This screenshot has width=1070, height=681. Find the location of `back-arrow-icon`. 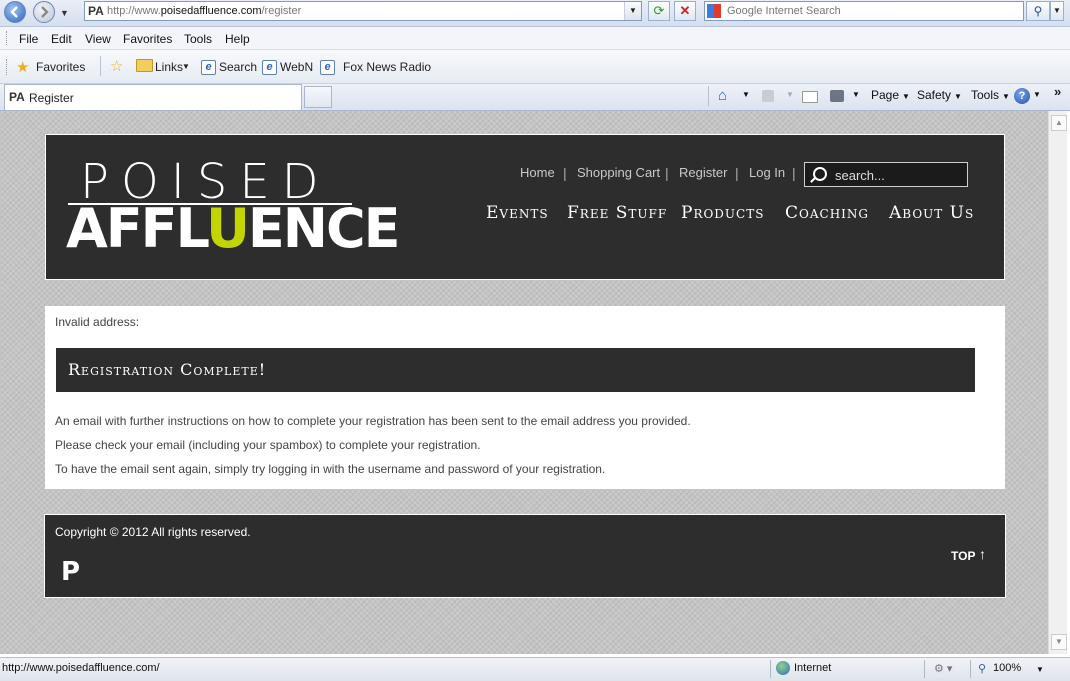

back-arrow-icon is located at coordinates (14, 12).